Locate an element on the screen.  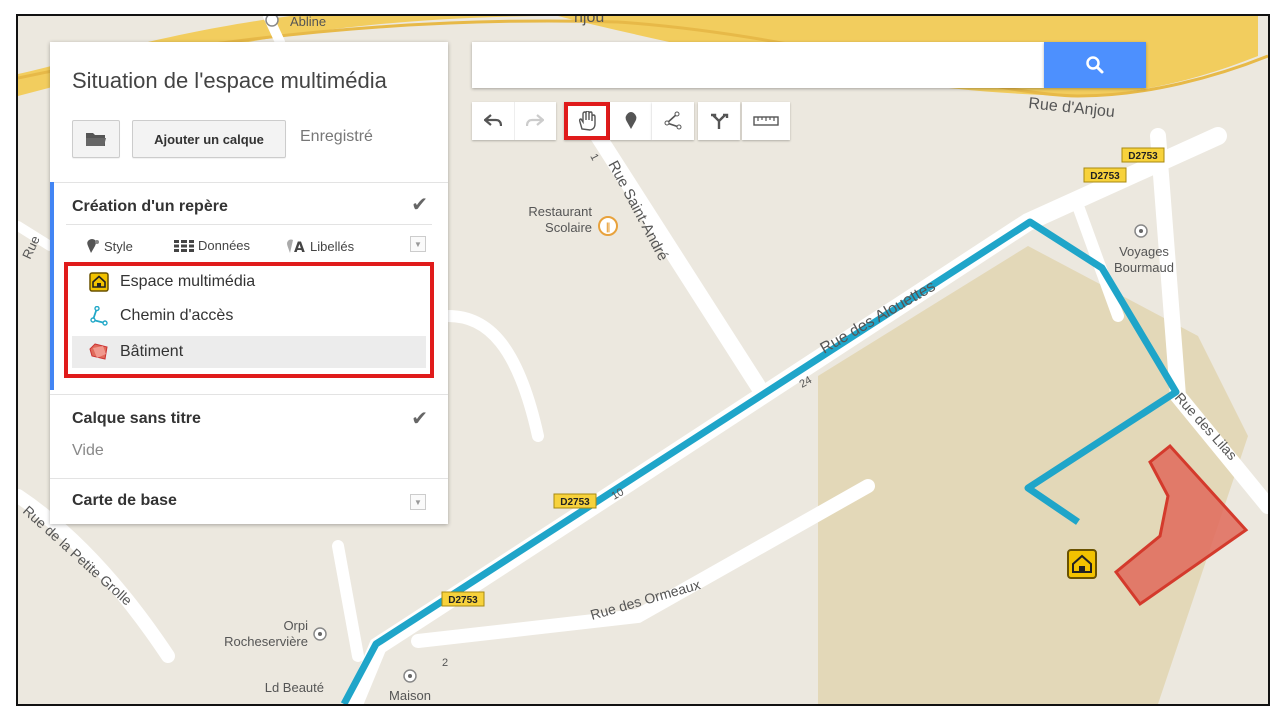
style-option: Style is located at coordinates (109, 246).